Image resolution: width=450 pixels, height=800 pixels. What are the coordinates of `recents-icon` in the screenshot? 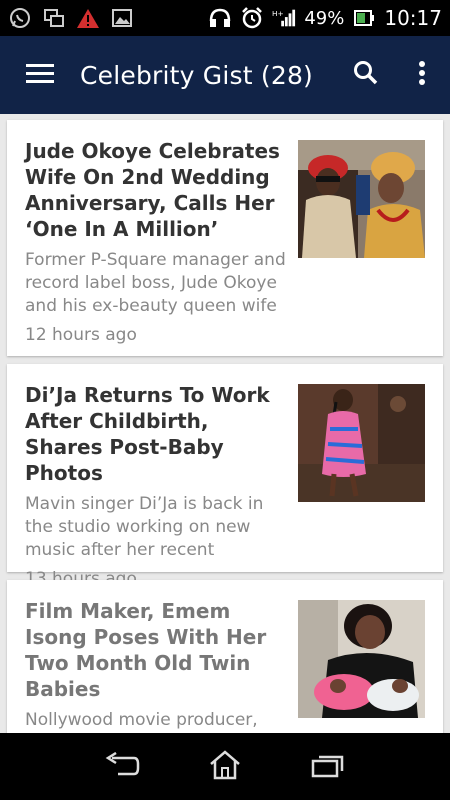 It's located at (328, 767).